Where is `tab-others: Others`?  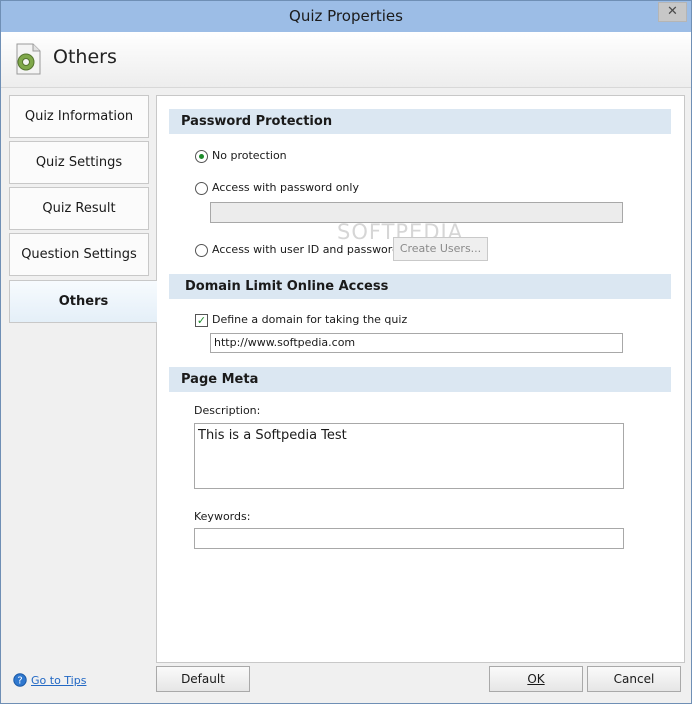
tab-others: Others is located at coordinates (83, 301).